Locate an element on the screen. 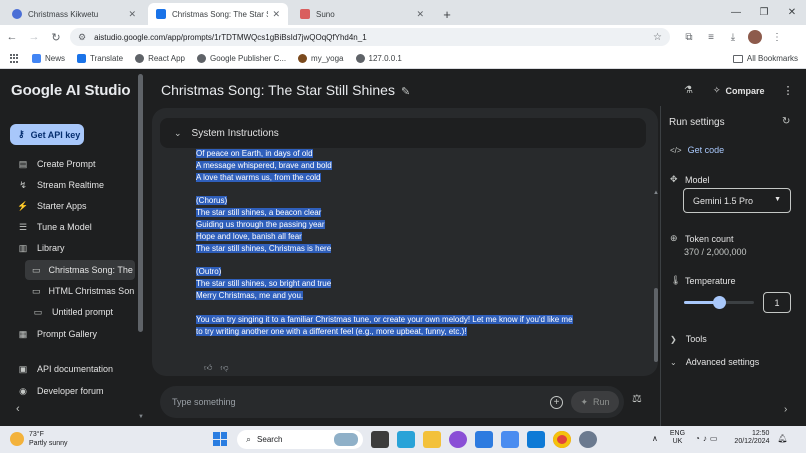 Image resolution: width=806 pixels, height=453 pixels. slider-knob is located at coordinates (719, 302).